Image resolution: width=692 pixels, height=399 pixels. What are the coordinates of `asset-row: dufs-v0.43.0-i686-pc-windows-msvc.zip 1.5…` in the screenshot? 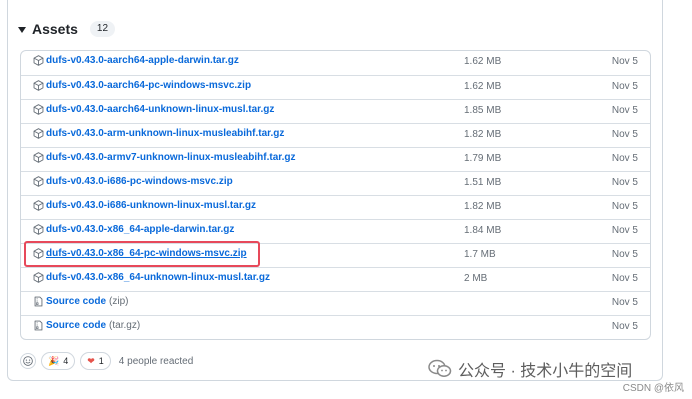 It's located at (335, 183).